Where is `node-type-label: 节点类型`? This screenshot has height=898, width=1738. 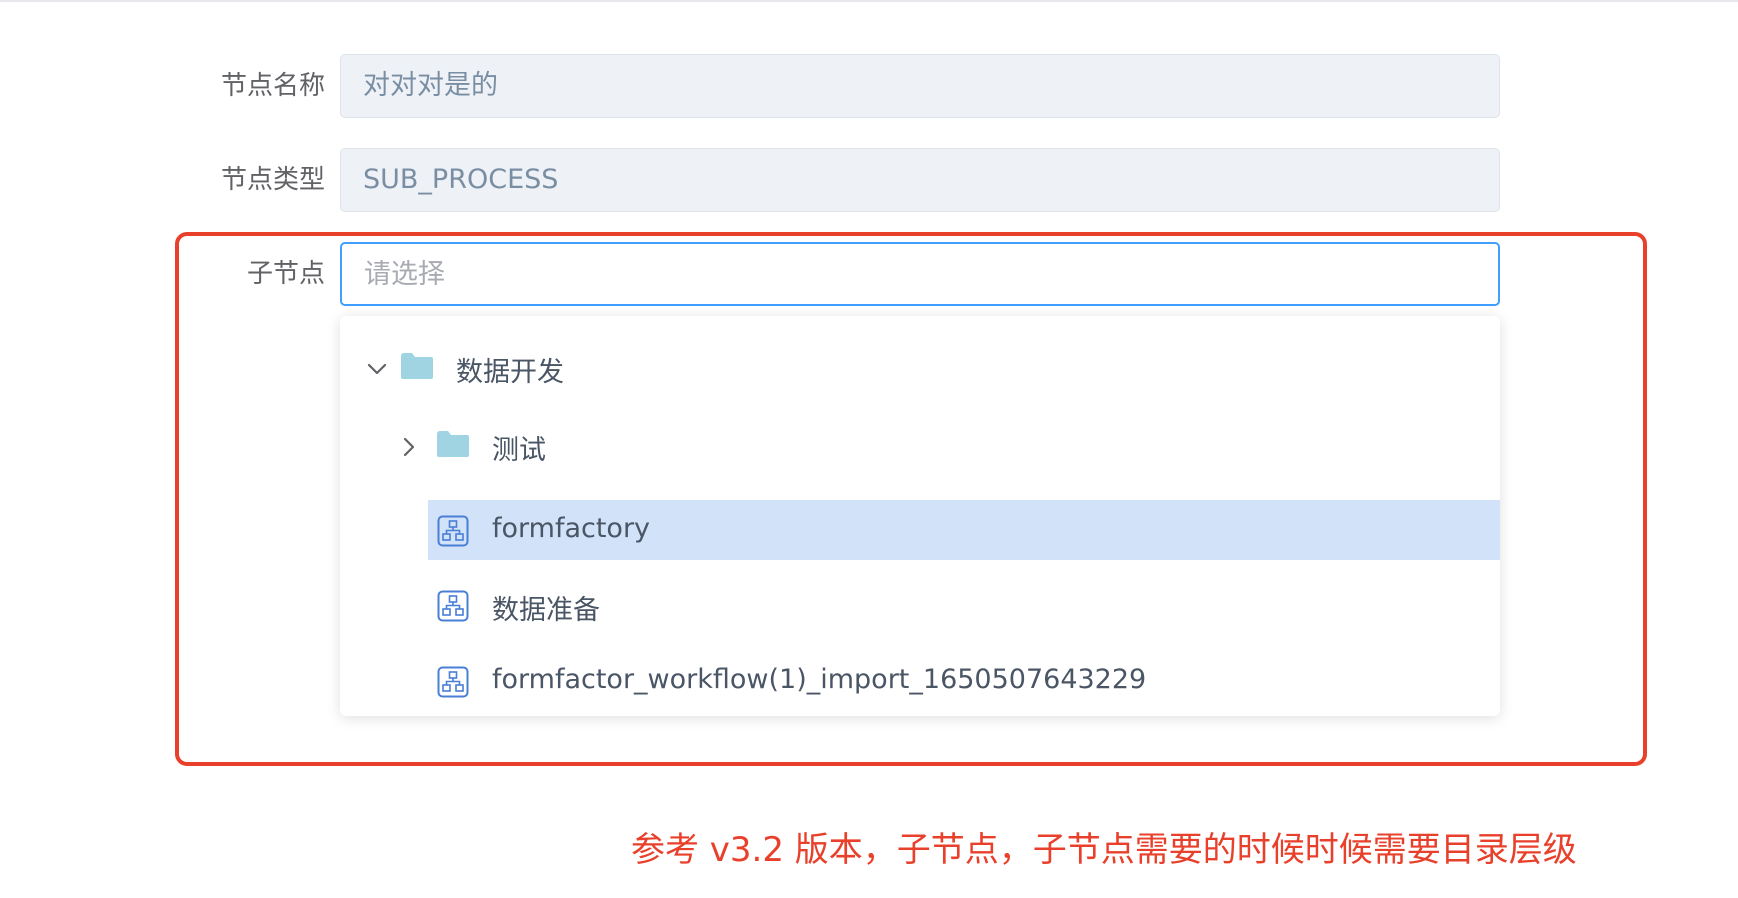 node-type-label: 节点类型 is located at coordinates (272, 180).